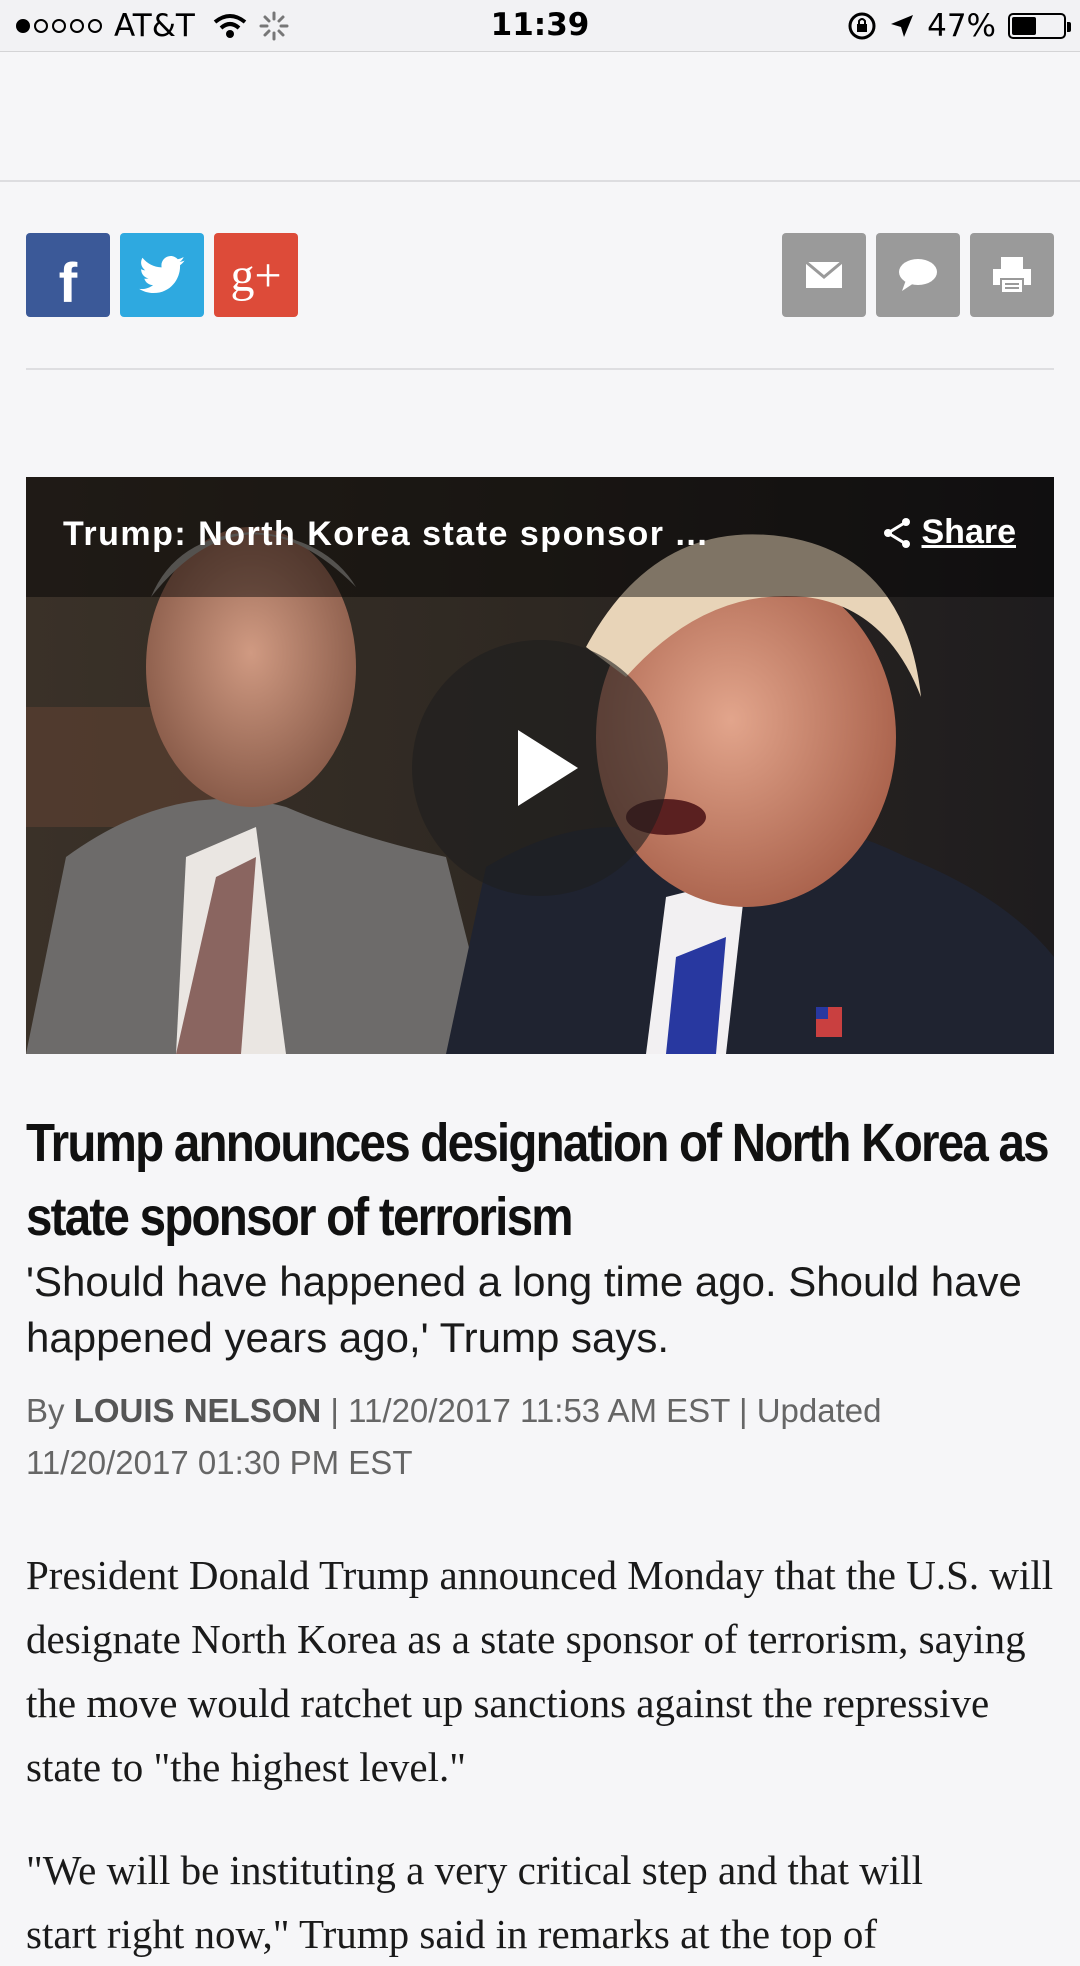  Describe the element at coordinates (862, 26) in the screenshot. I see `rotation-lock-icon` at that location.